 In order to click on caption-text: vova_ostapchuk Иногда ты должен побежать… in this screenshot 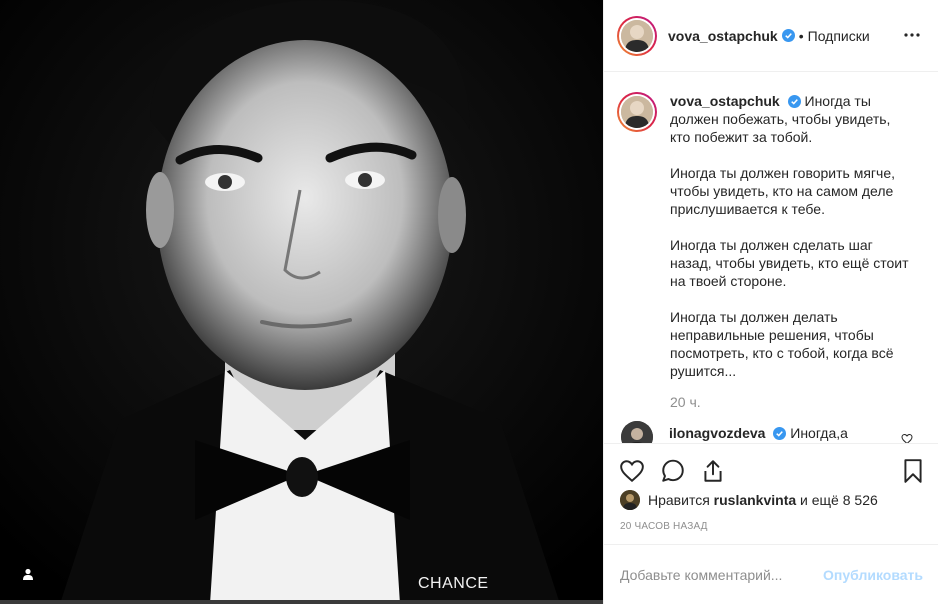, I will do `click(790, 251)`.